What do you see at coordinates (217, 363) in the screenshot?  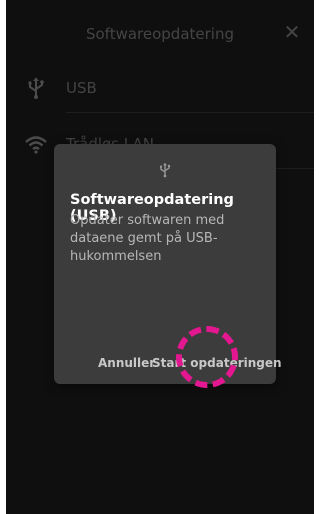 I see `start-update-button: Start opdateringen` at bounding box center [217, 363].